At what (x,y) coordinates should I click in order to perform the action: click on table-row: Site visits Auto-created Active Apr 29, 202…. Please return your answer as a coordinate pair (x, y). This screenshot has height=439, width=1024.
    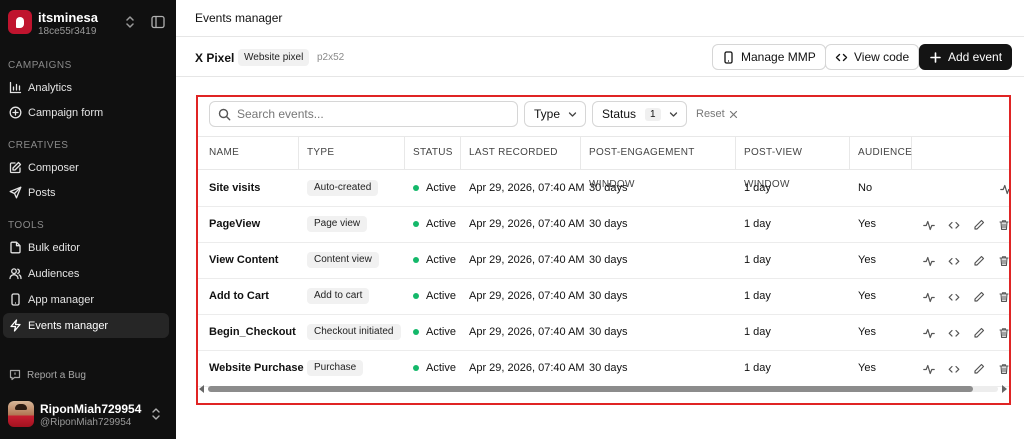
    Looking at the image, I should click on (604, 189).